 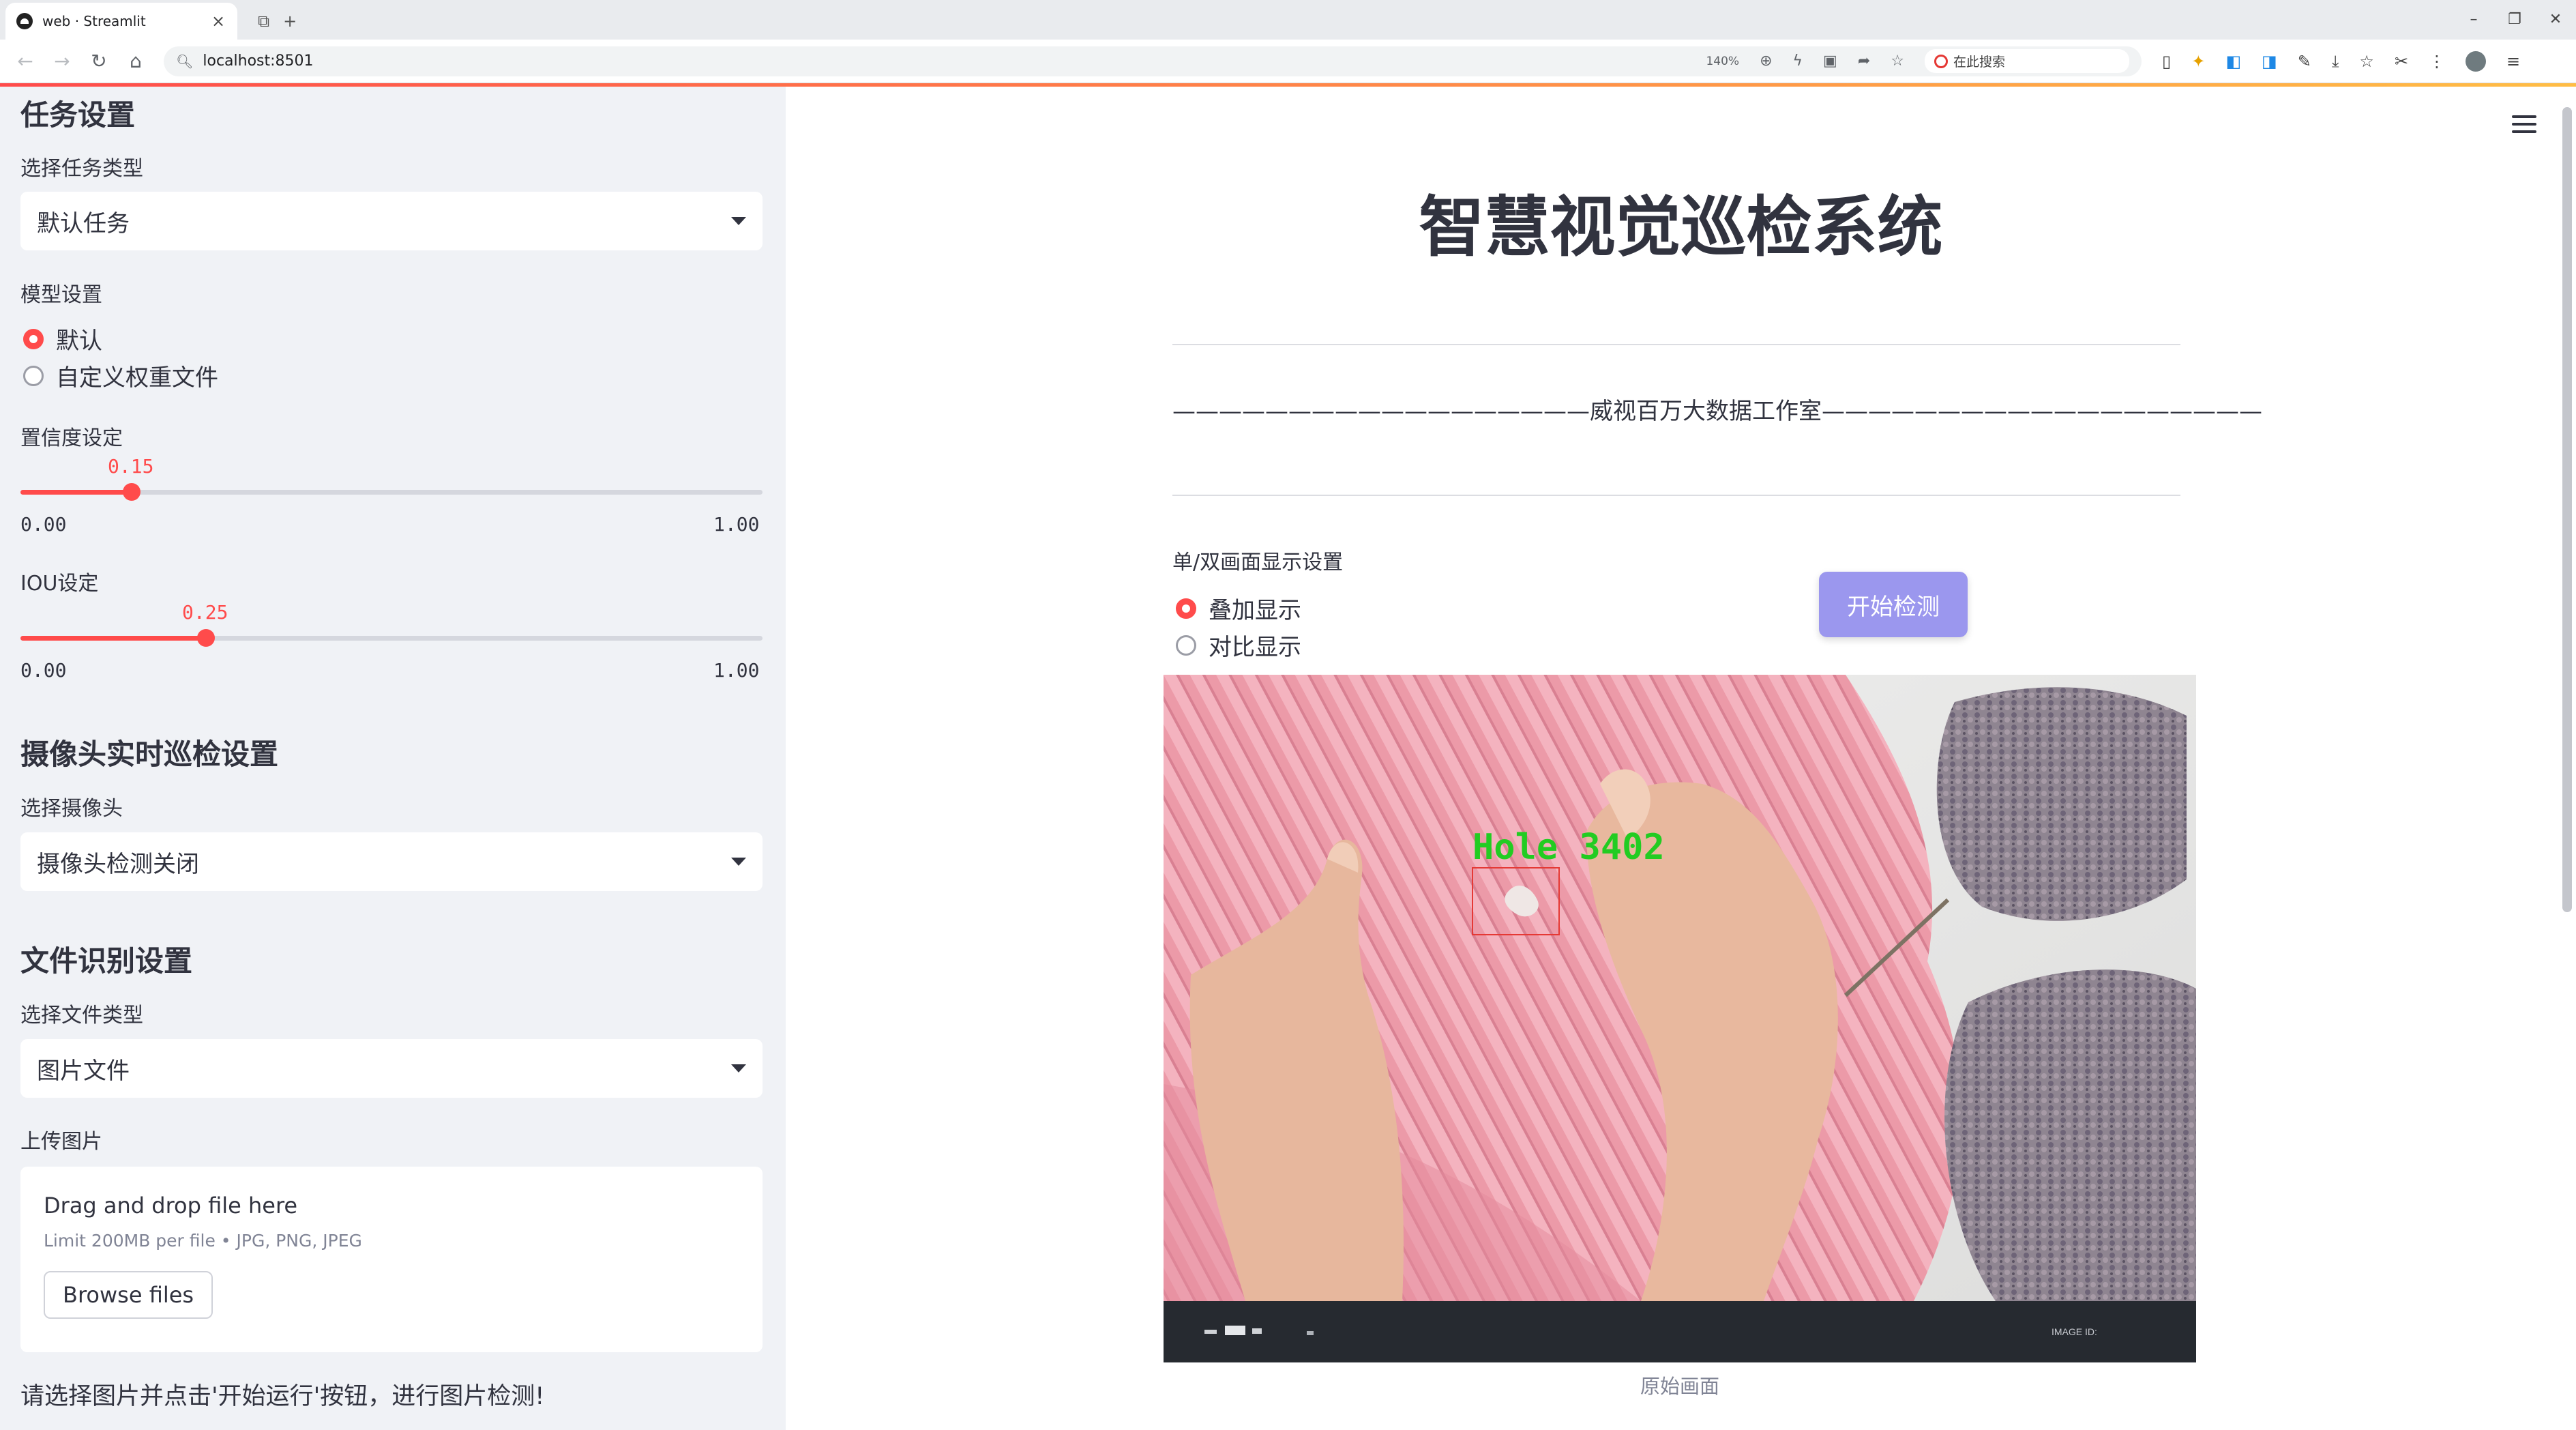 I want to click on search-engine-box: 在此搜索, so click(x=2027, y=61).